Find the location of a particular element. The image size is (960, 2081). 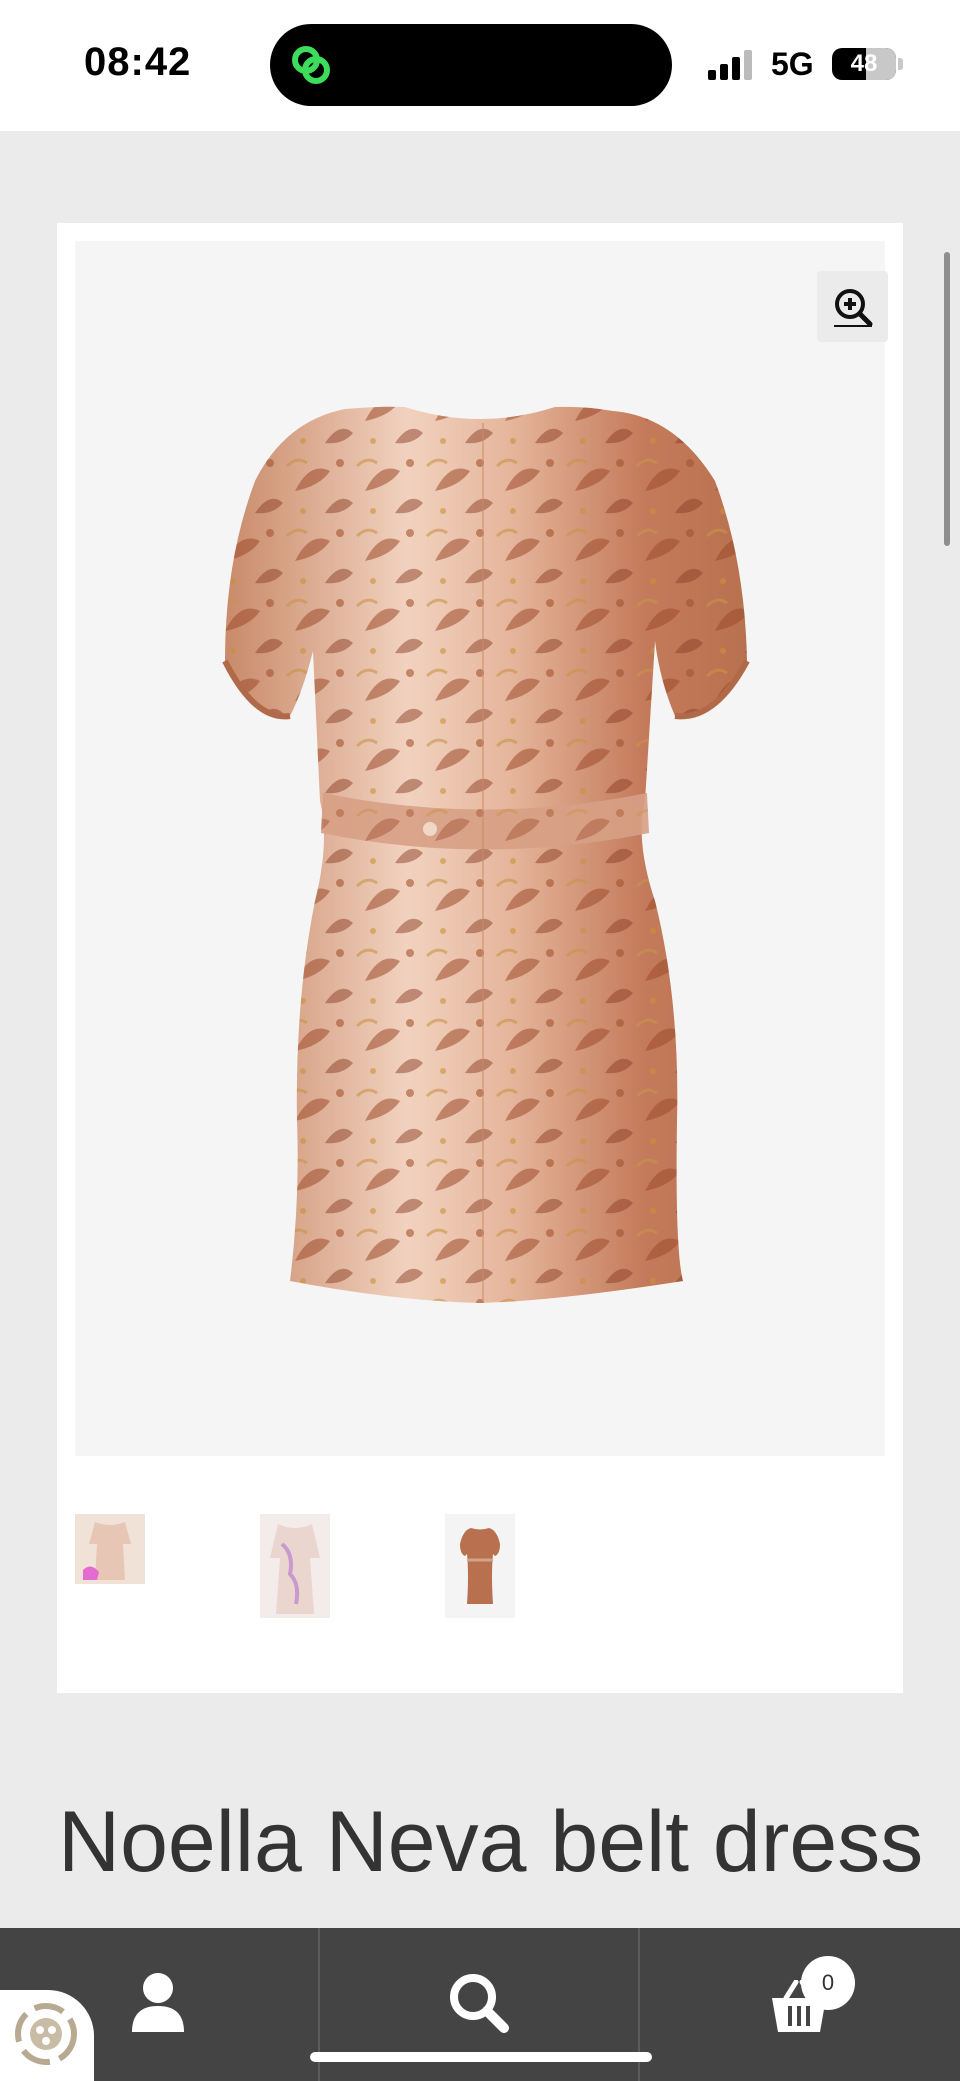

battery-tip is located at coordinates (900, 64).